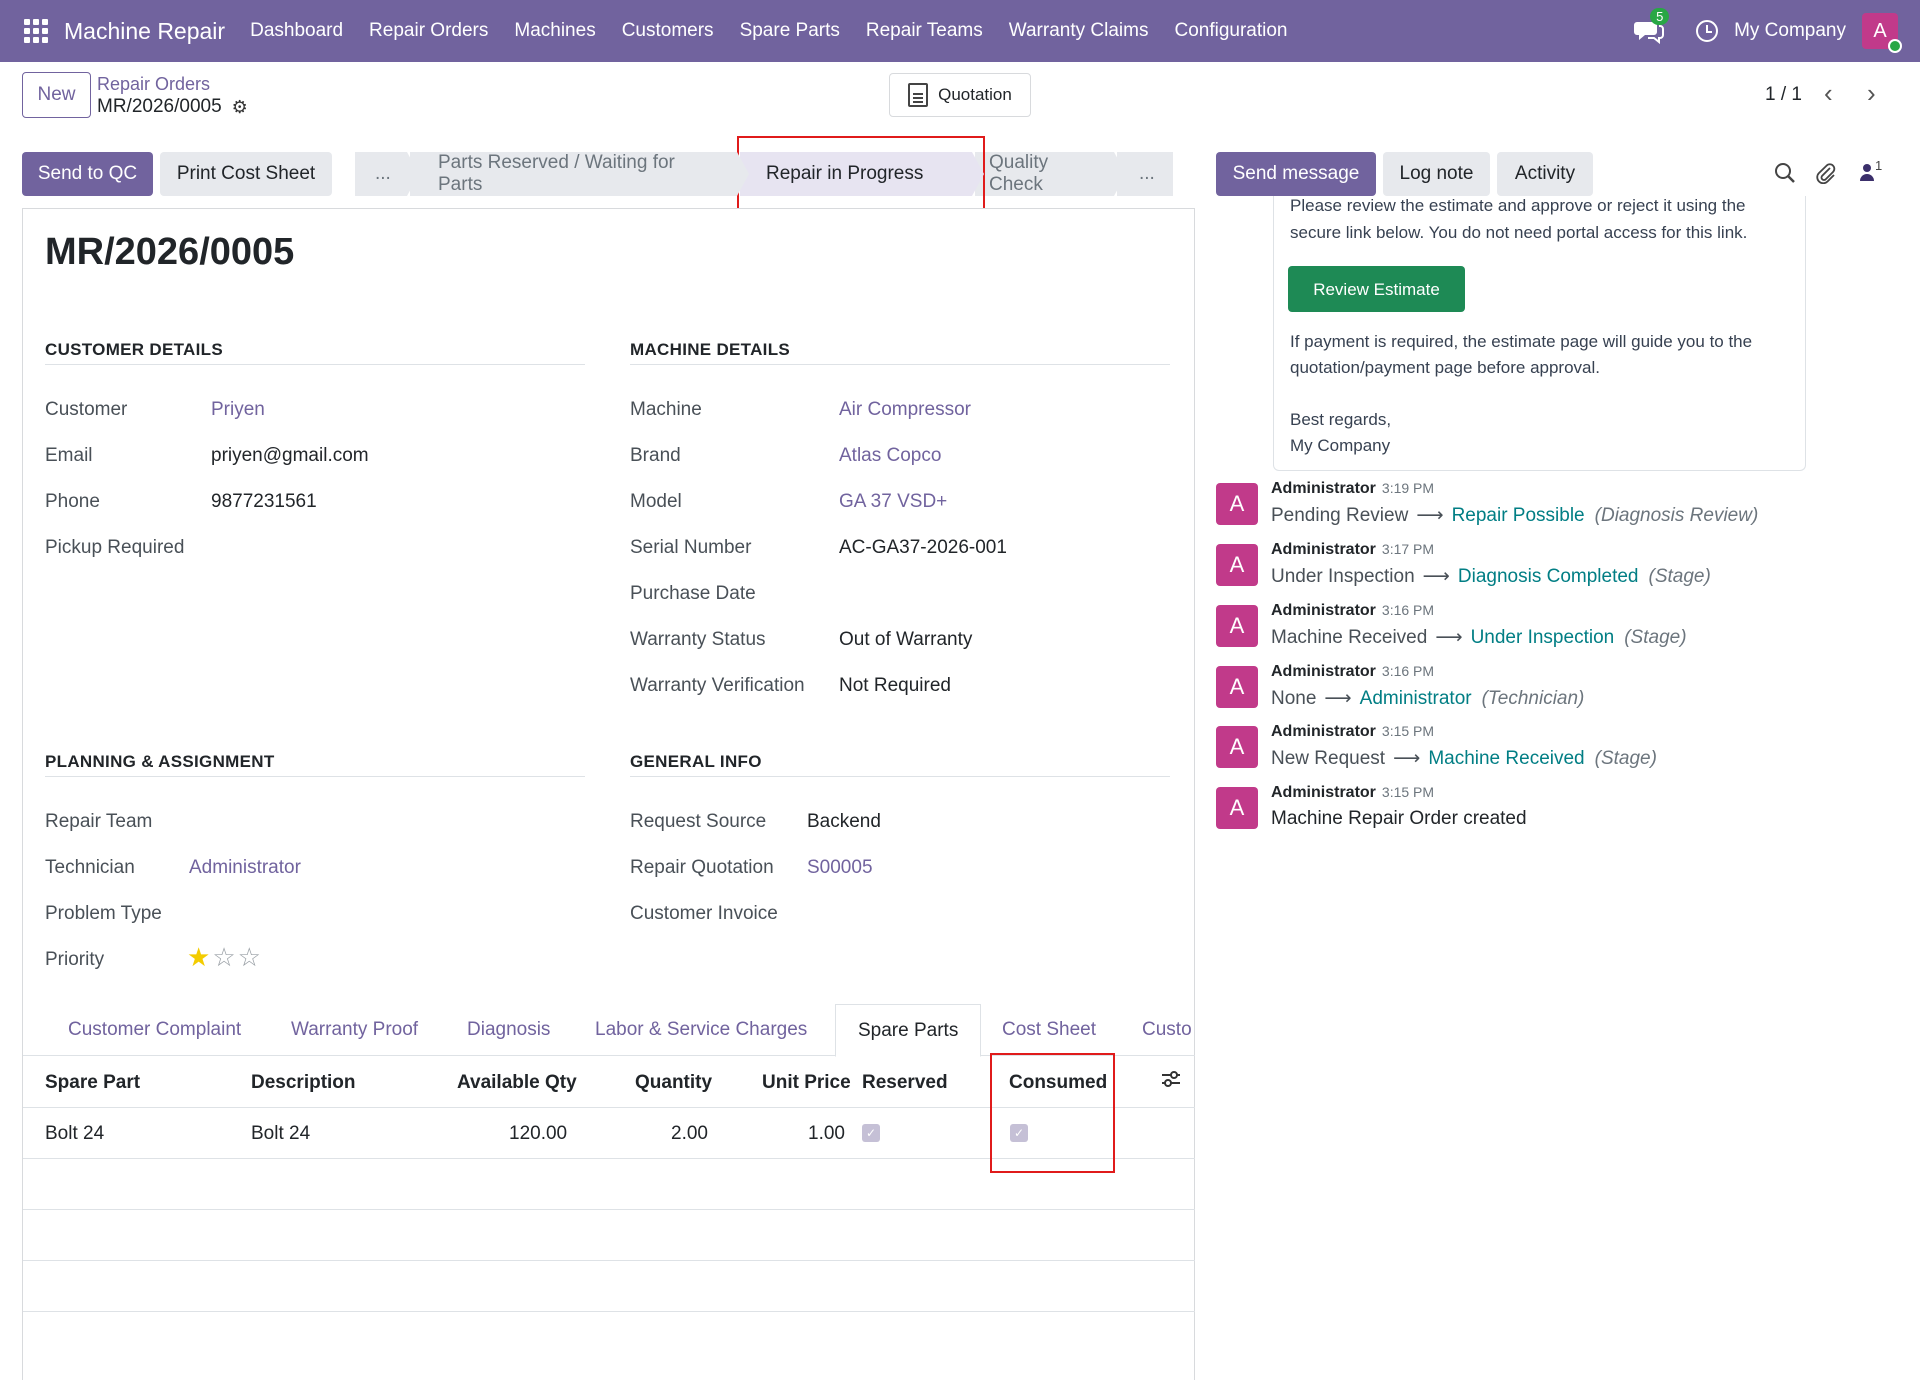  Describe the element at coordinates (905, 410) in the screenshot. I see `machine-value: Air Compressor` at that location.